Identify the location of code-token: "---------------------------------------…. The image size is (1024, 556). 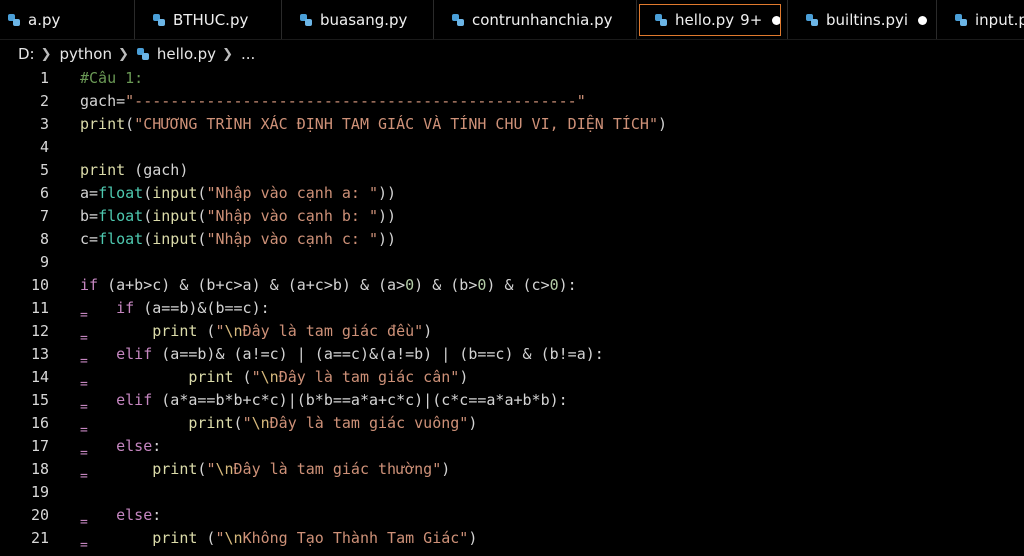
(355, 101).